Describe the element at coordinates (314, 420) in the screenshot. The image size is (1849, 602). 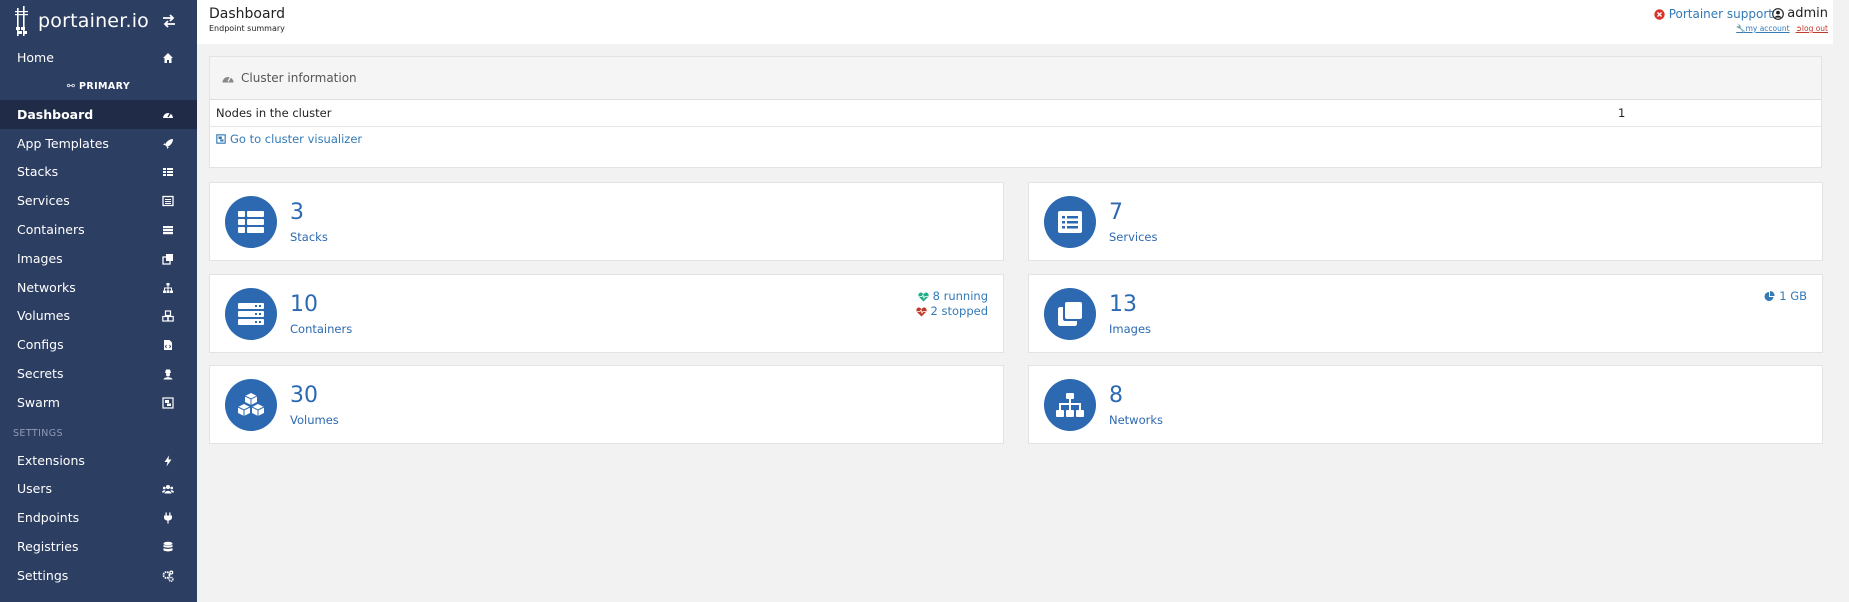
I see `volumes-label: Volumes` at that location.